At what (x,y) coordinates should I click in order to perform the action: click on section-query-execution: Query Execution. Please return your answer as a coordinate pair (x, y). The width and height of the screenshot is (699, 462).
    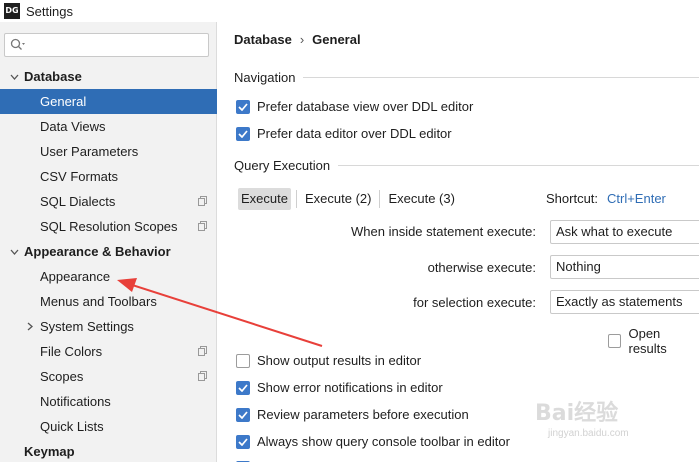
    Looking at the image, I should click on (466, 165).